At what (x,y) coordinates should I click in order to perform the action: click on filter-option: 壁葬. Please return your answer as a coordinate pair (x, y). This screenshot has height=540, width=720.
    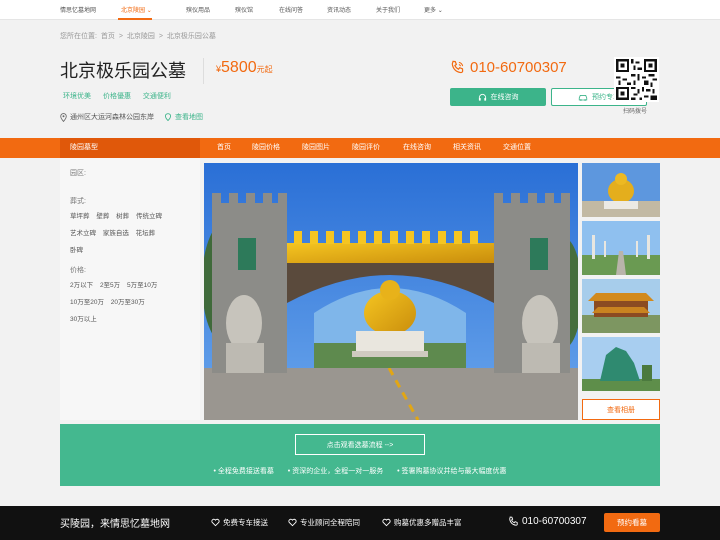
    Looking at the image, I should click on (102, 216).